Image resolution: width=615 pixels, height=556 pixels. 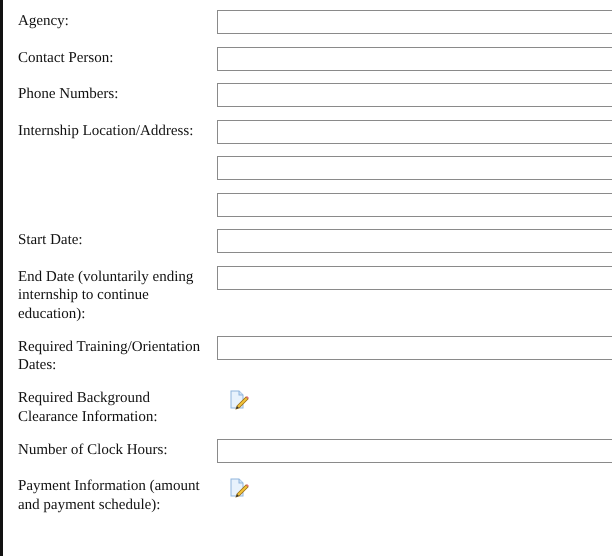 What do you see at coordinates (93, 449) in the screenshot?
I see `field-label: Number of Clock Hours:` at bounding box center [93, 449].